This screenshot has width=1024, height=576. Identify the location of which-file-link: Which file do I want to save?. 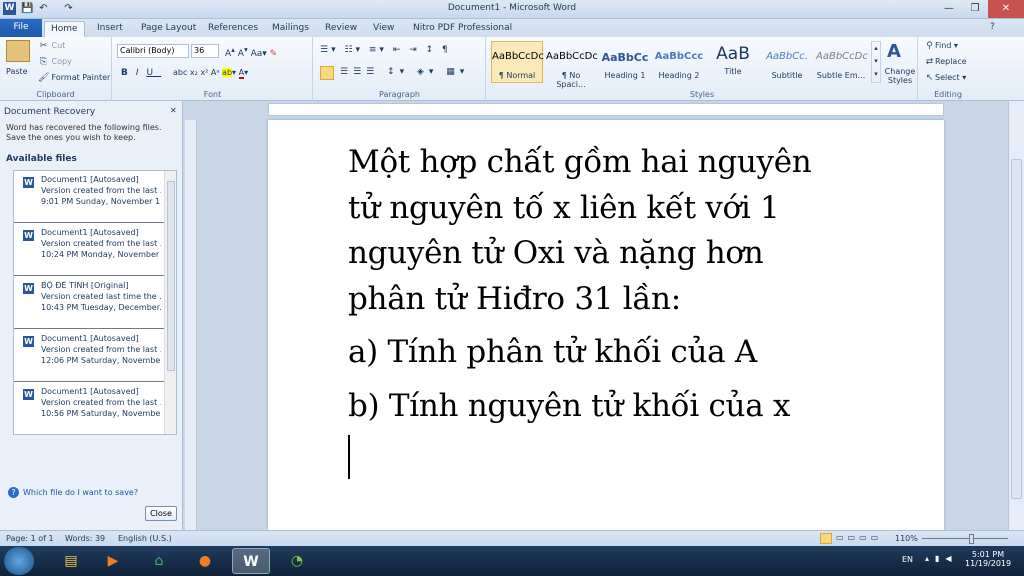
(80, 492).